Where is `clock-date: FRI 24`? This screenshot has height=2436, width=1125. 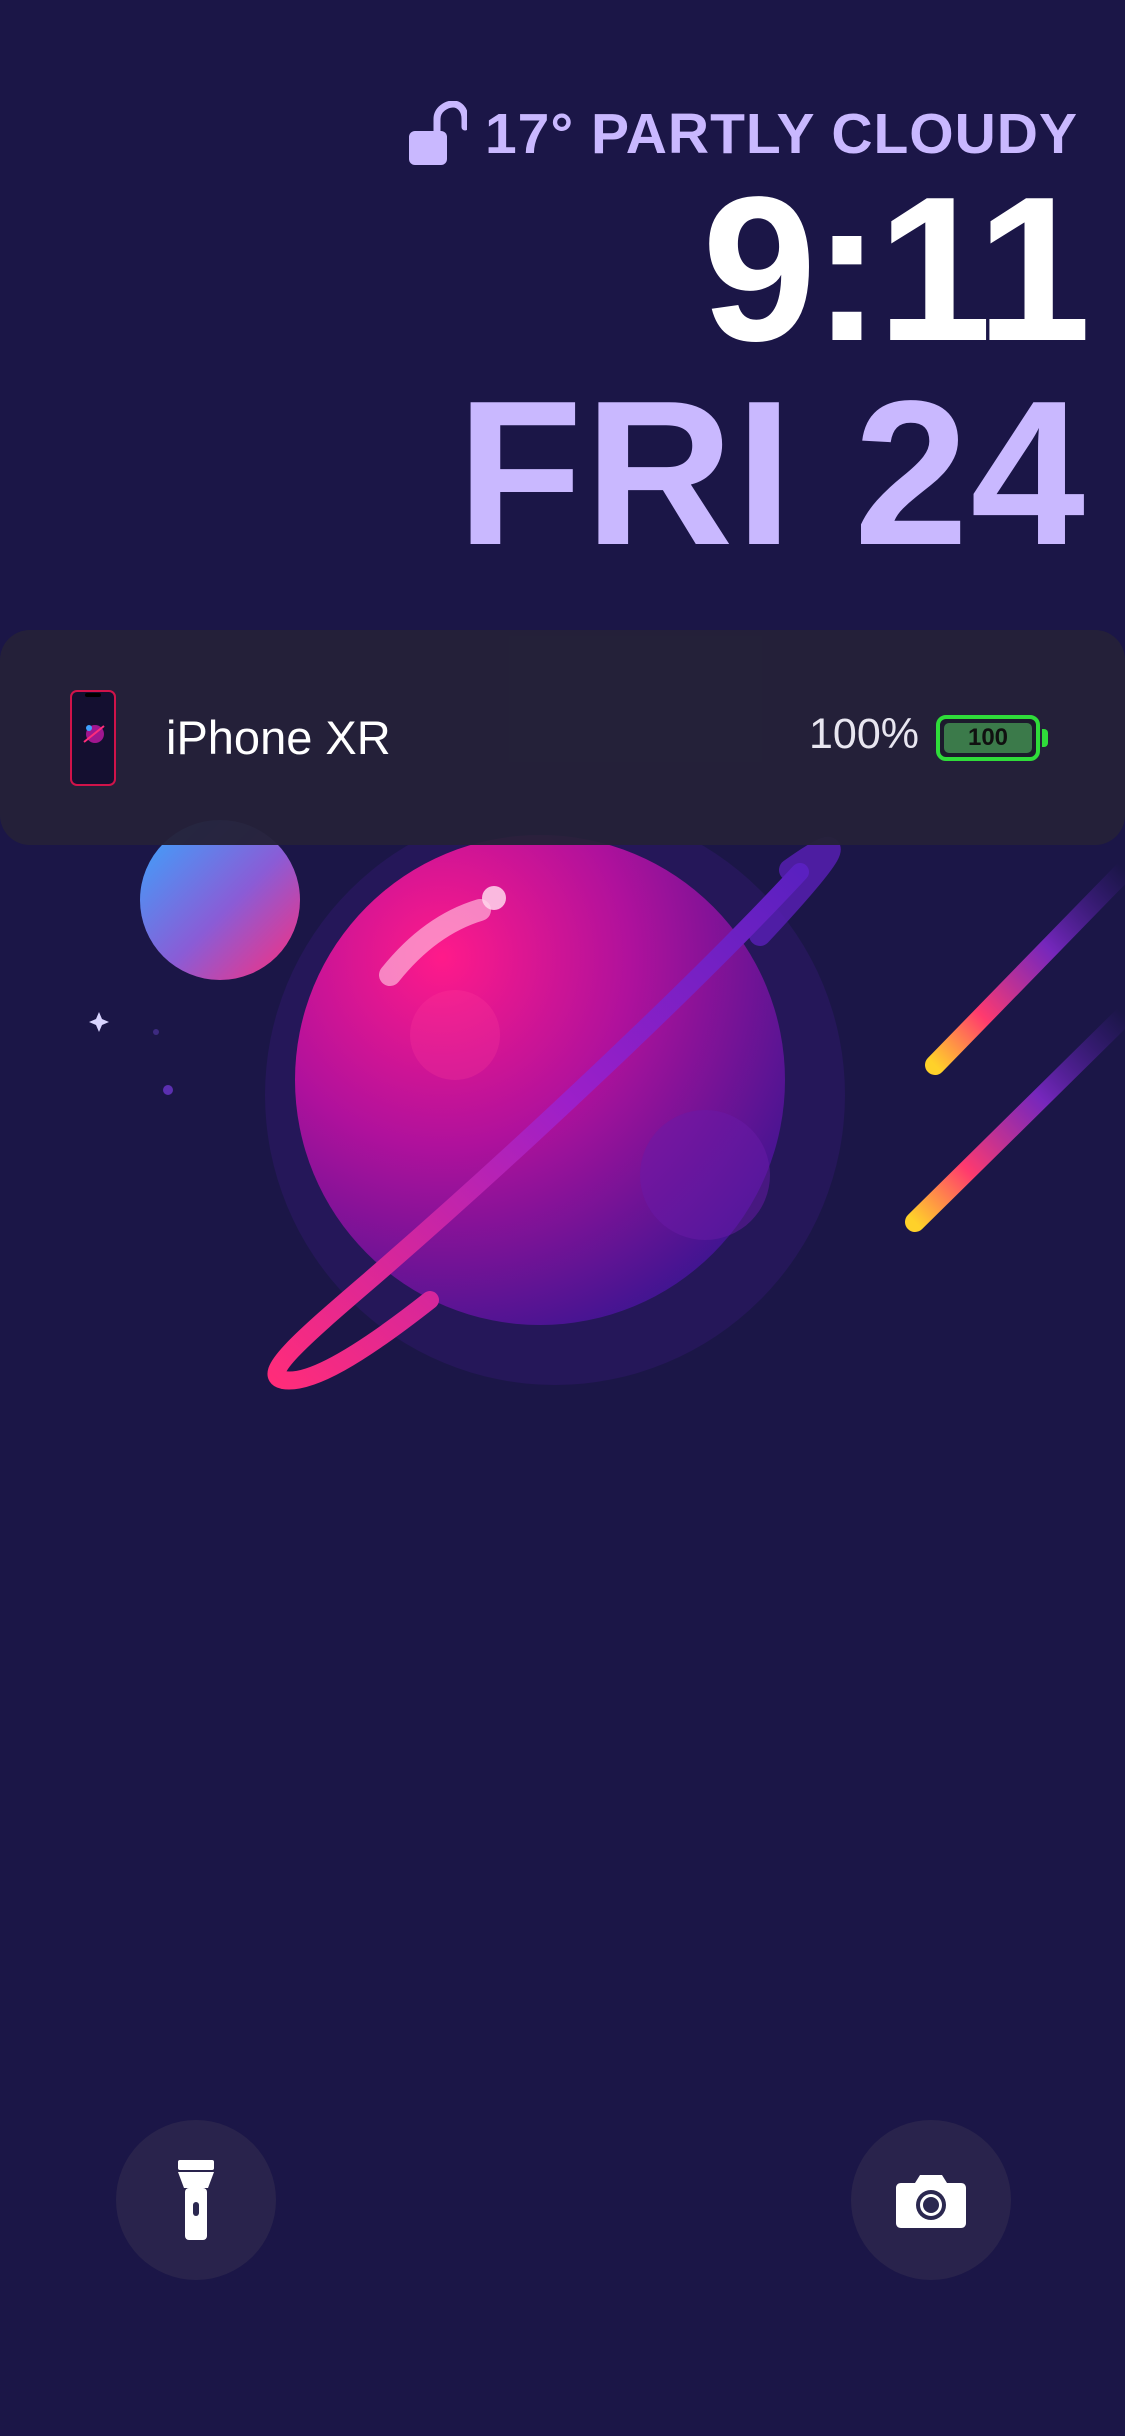 clock-date: FRI 24 is located at coordinates (771, 473).